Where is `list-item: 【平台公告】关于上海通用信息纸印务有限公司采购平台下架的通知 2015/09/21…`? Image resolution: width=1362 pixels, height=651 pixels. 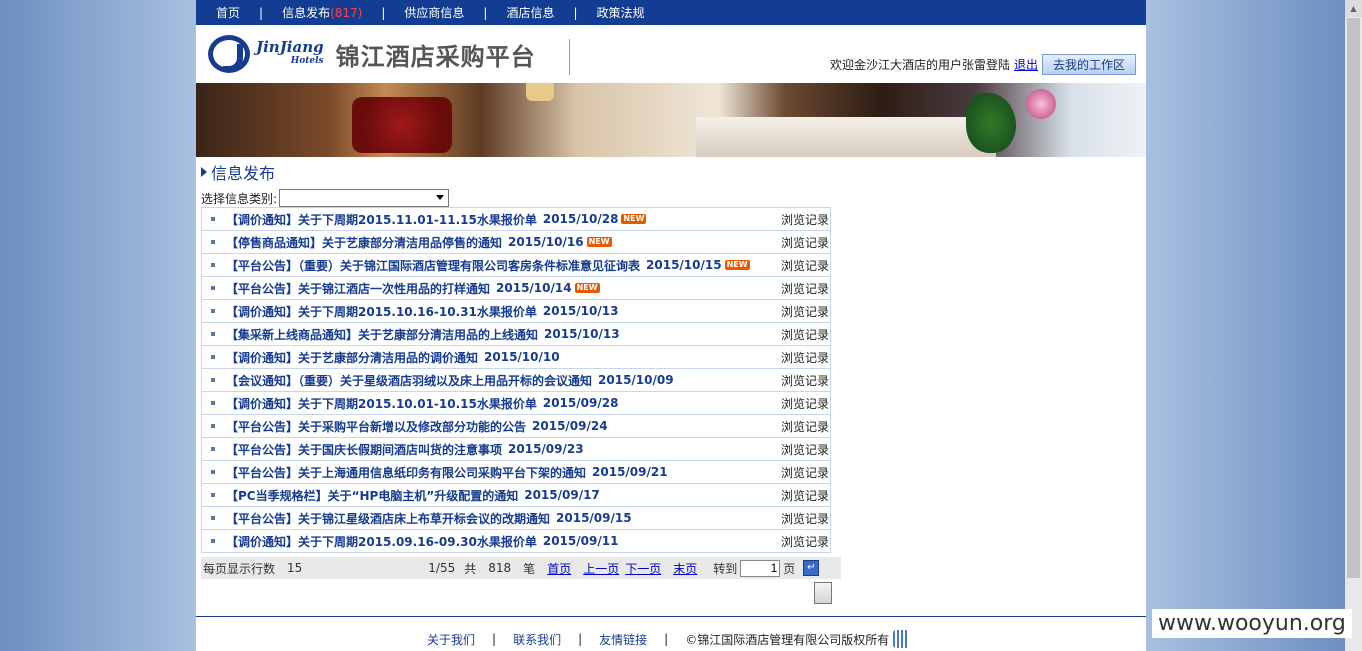
list-item: 【平台公告】关于上海通用信息纸印务有限公司采购平台下架的通知 2015/09/21… is located at coordinates (516, 472).